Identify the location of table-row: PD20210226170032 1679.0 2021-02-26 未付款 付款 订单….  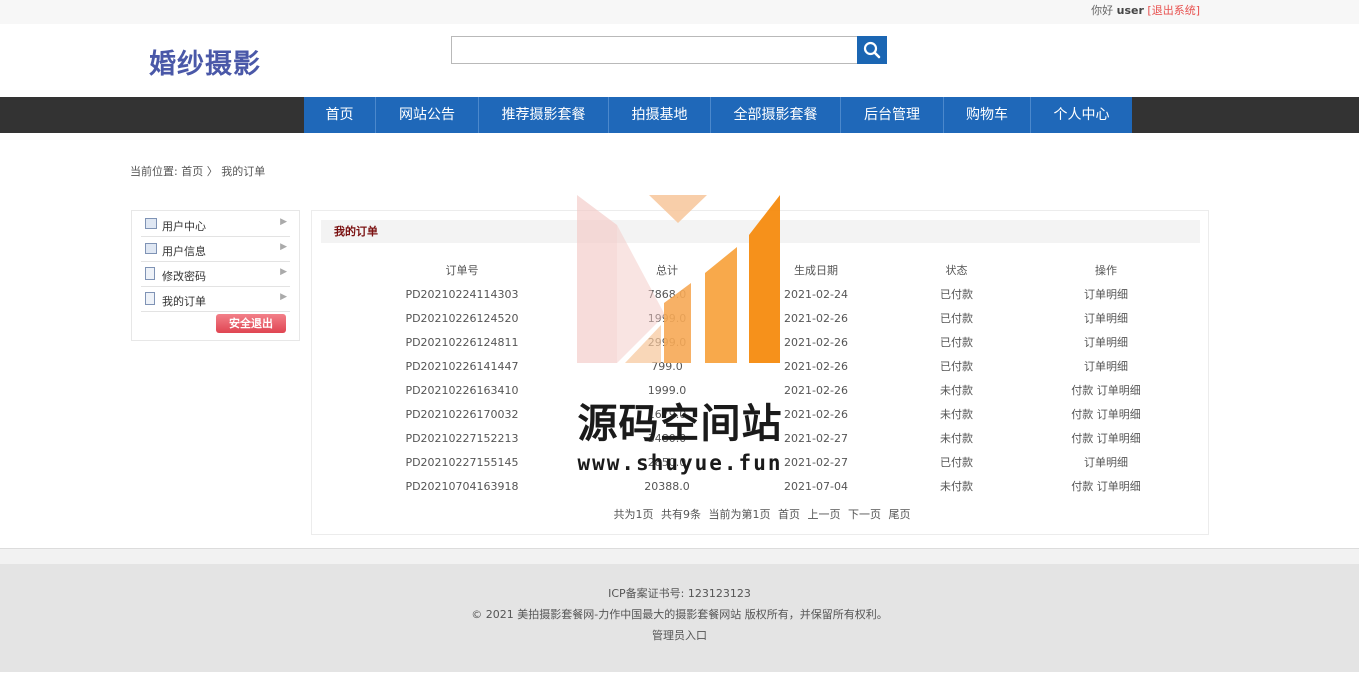
(760, 414).